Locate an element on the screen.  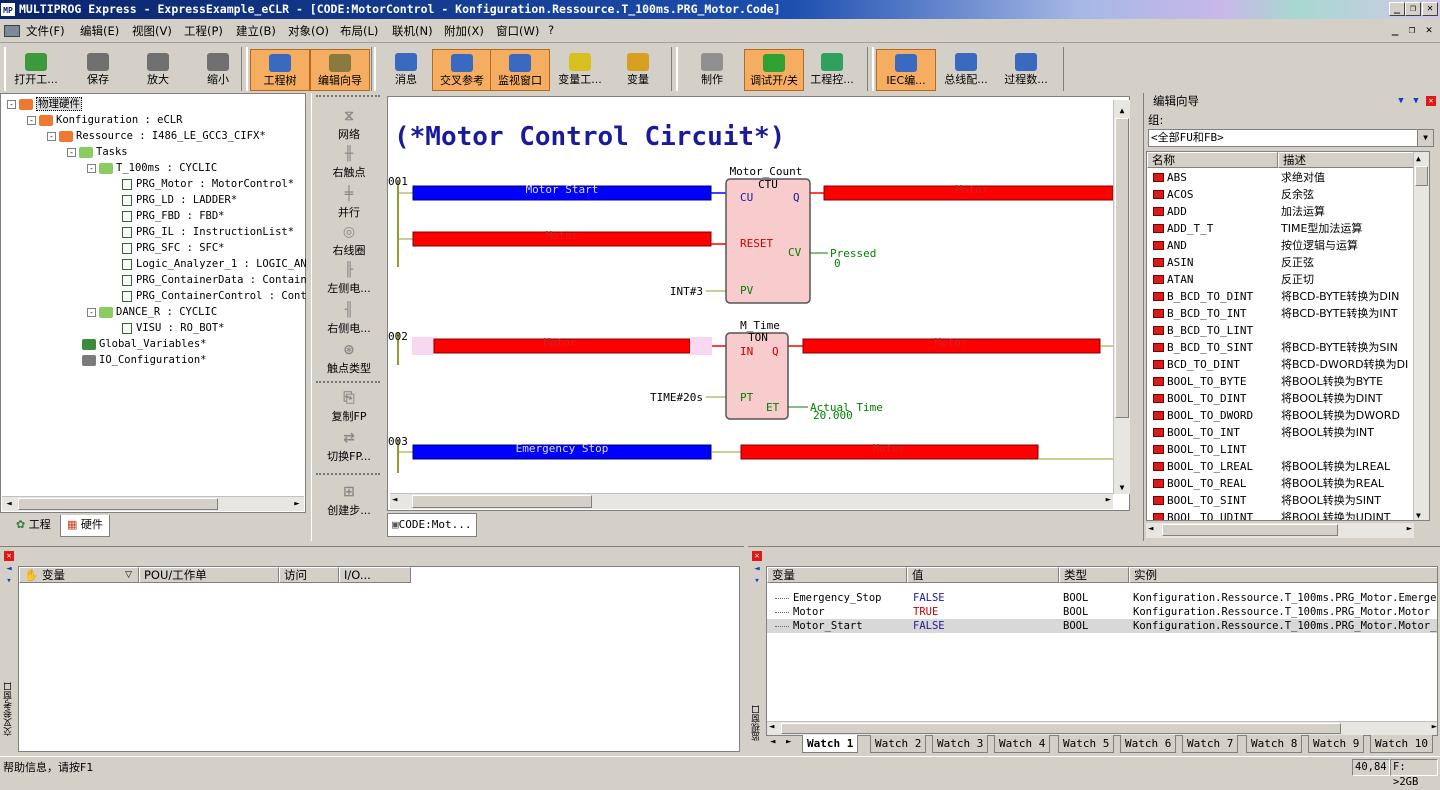
col-watch-instance: 实例 is located at coordinates (1283, 575).